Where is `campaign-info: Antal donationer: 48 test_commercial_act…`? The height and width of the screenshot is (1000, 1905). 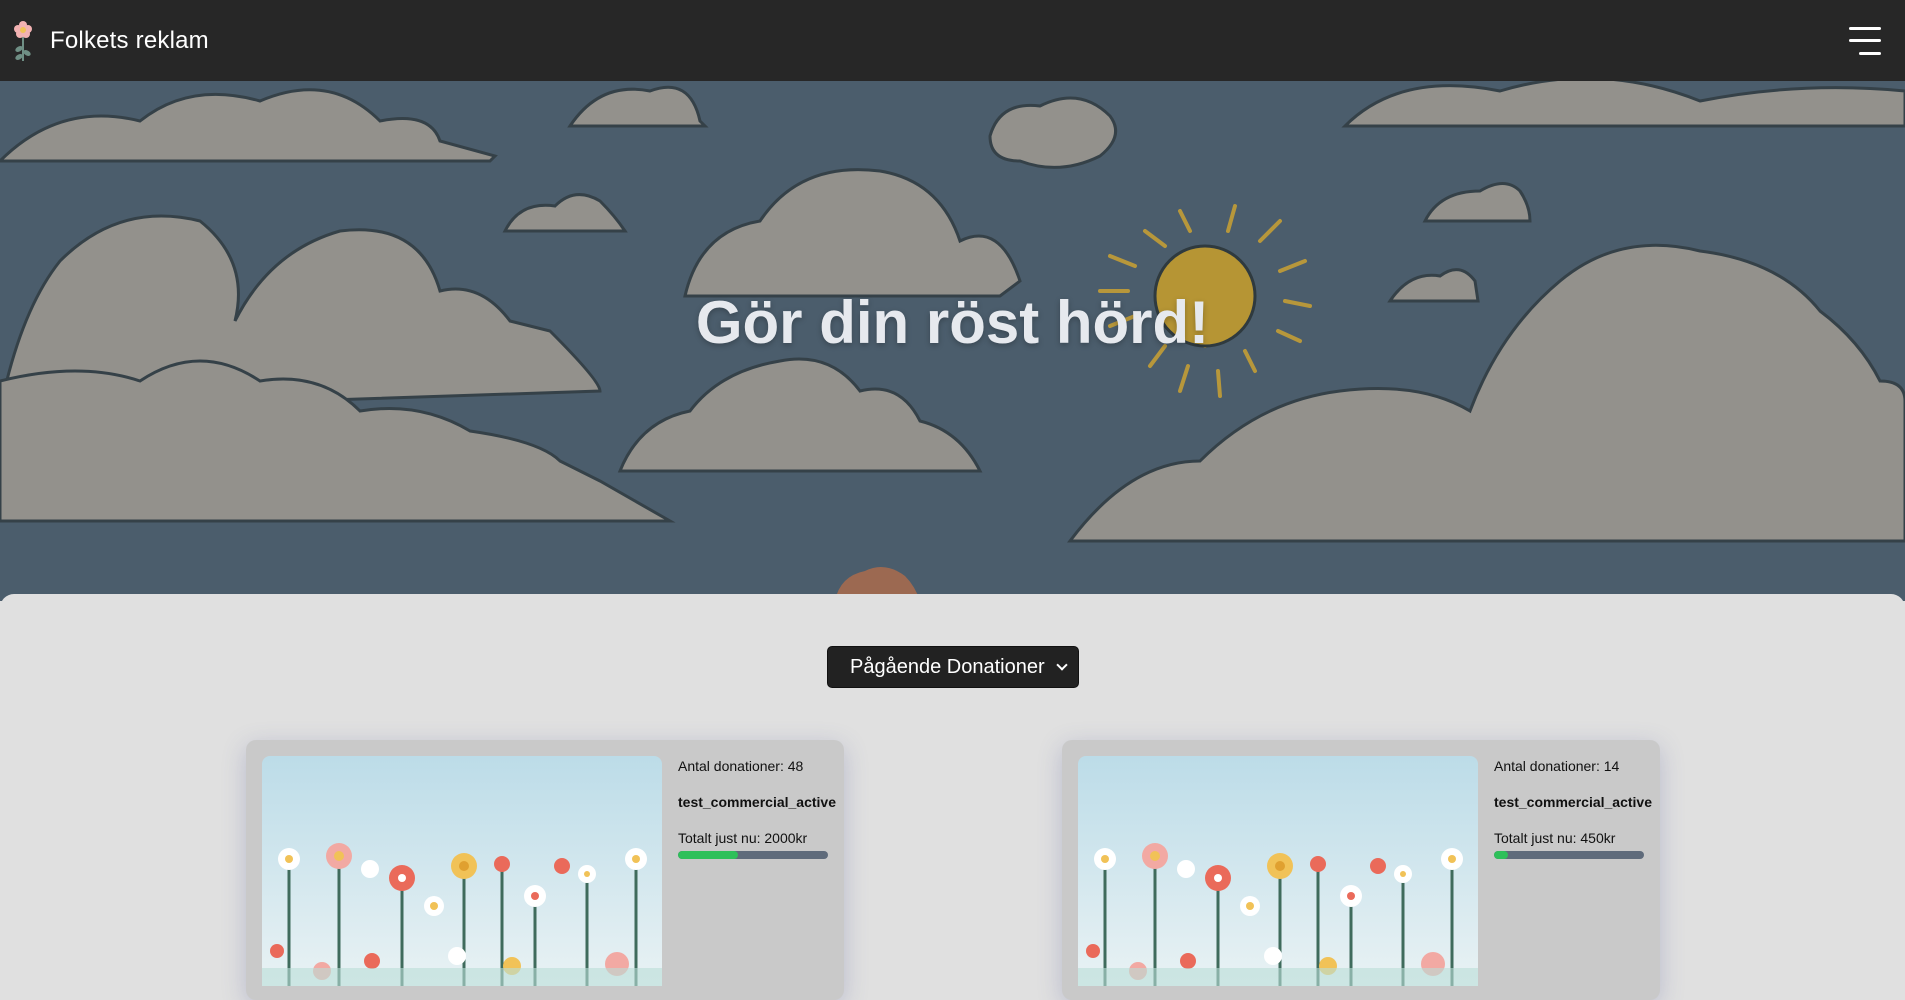 campaign-info: Antal donationer: 48 test_commercial_act… is located at coordinates (757, 807).